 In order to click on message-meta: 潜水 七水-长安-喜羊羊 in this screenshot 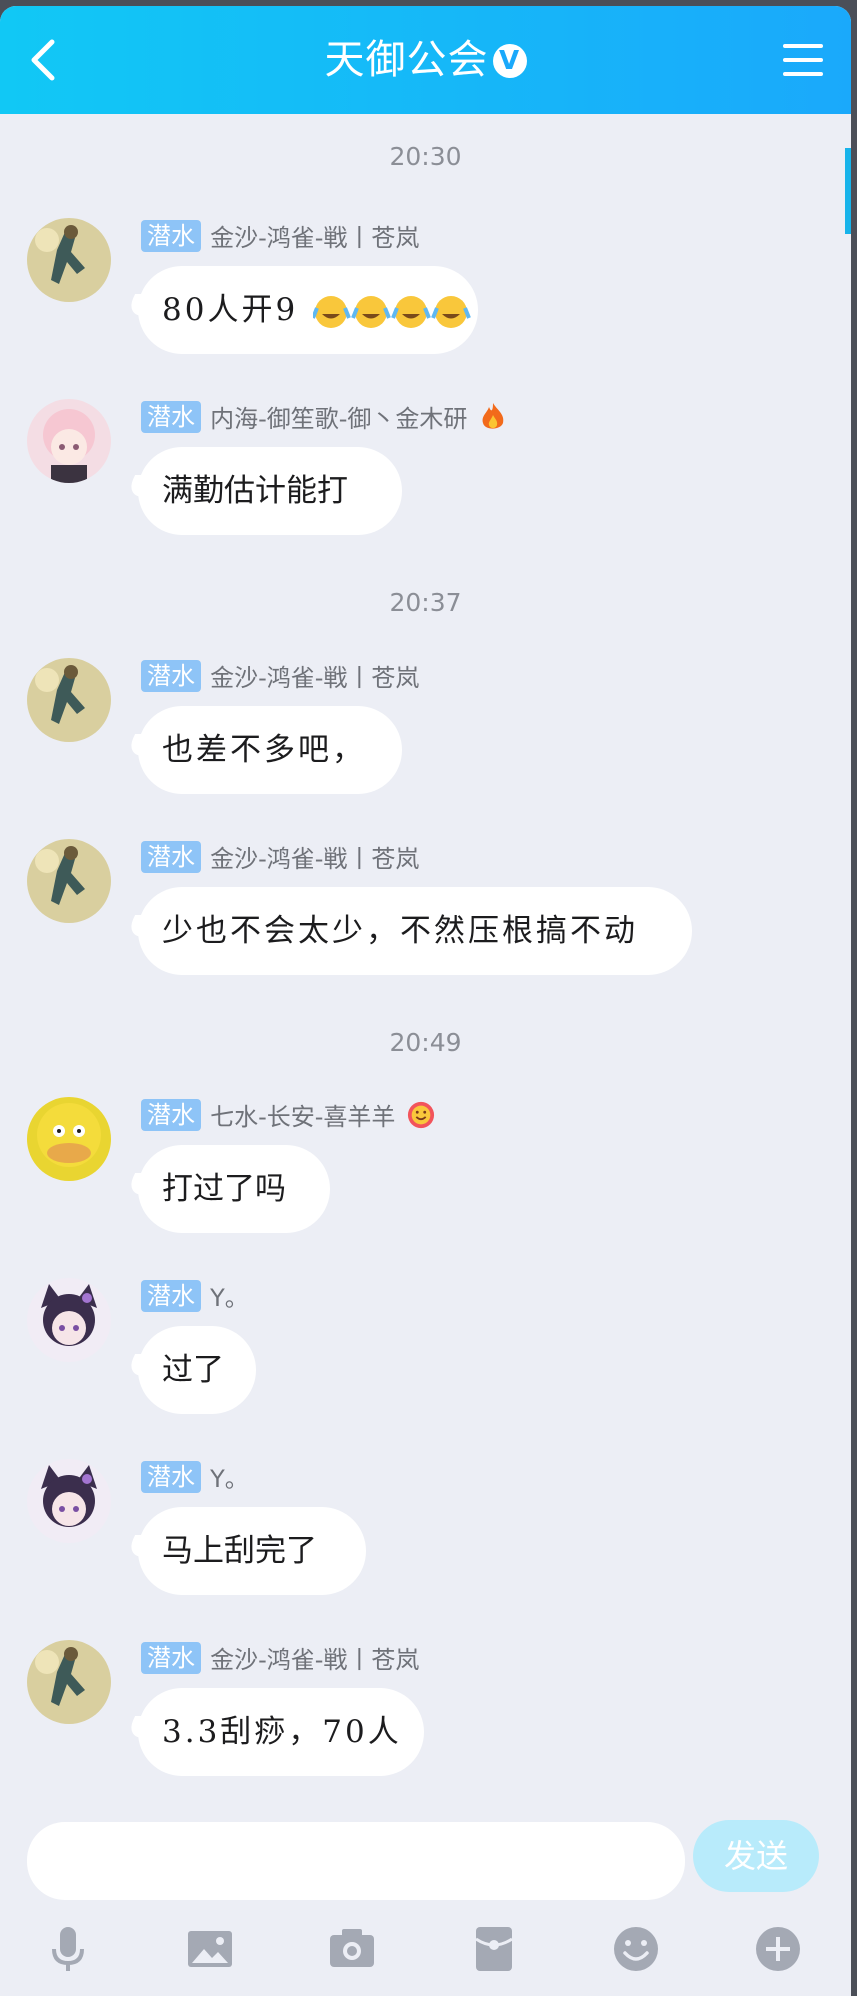, I will do `click(288, 1114)`.